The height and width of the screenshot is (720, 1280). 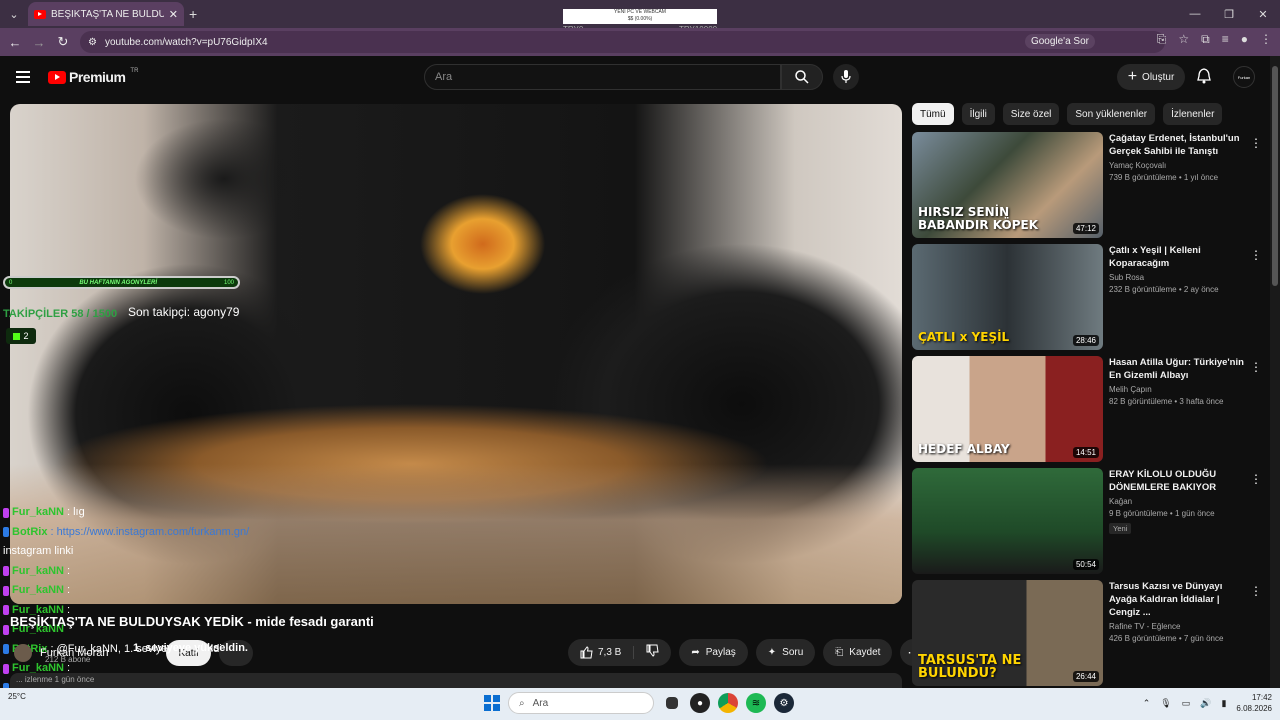 I want to click on save-button: ⎗ Kaydet, so click(x=858, y=652).